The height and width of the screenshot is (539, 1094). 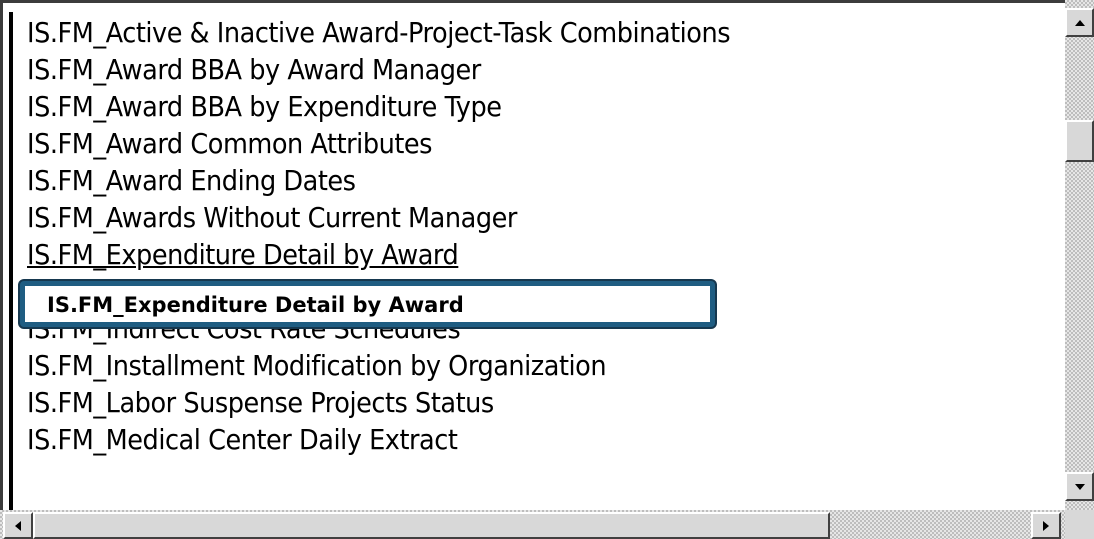 What do you see at coordinates (255, 305) in the screenshot?
I see `callout-label: IS.FM_Expenditure Detail by Award` at bounding box center [255, 305].